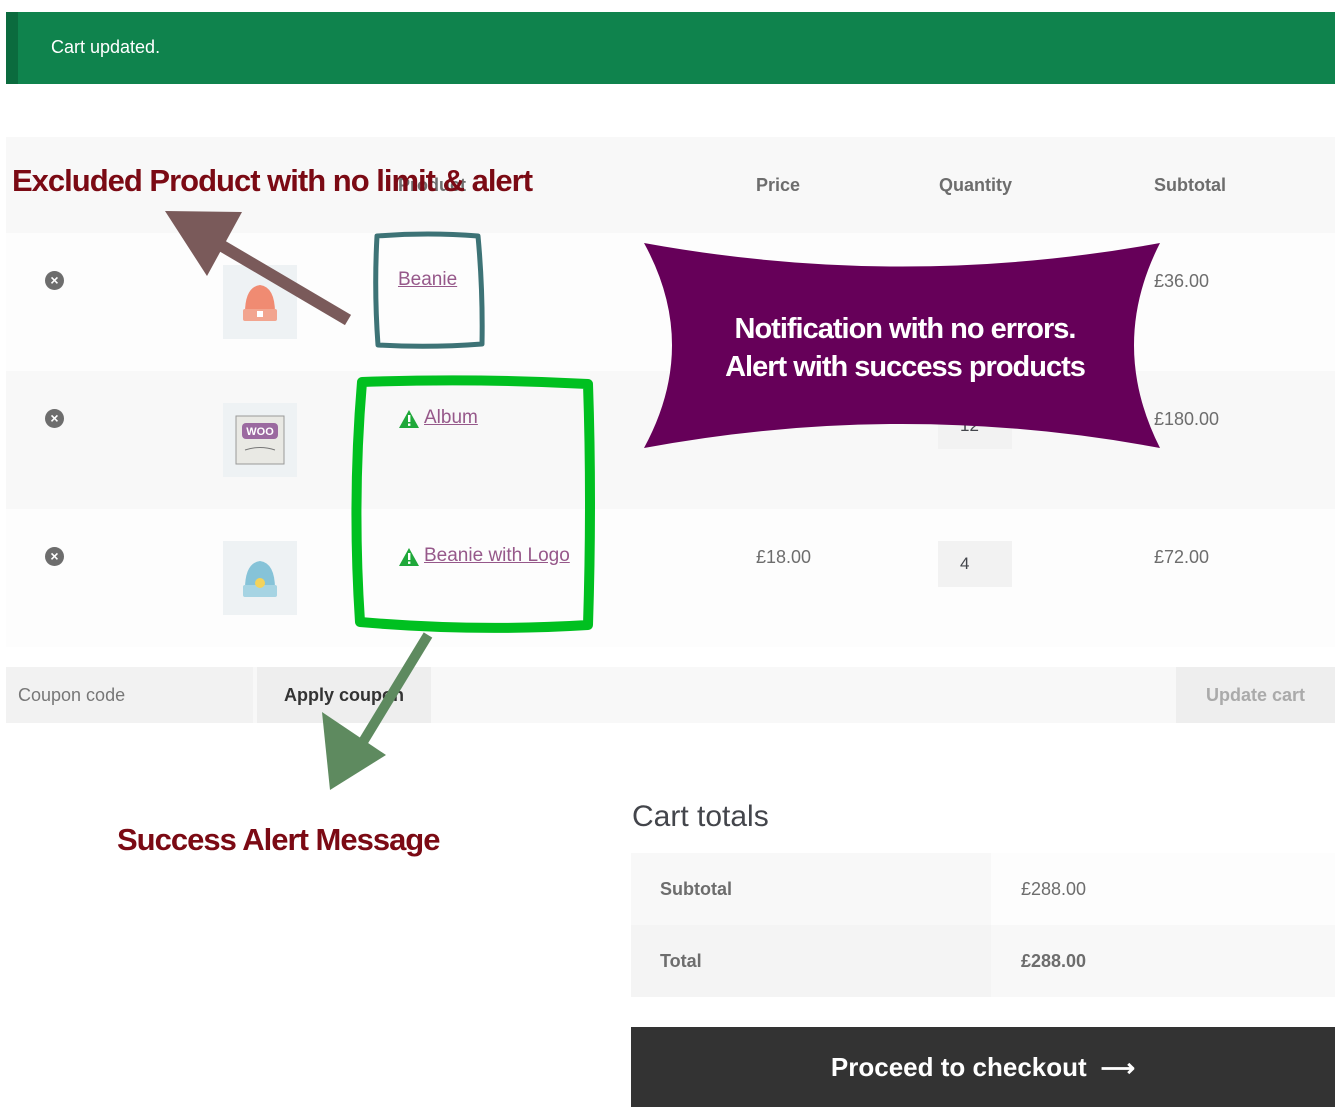 The image size is (1344, 1117). What do you see at coordinates (429, 290) in the screenshot?
I see `teal-highlight-box` at bounding box center [429, 290].